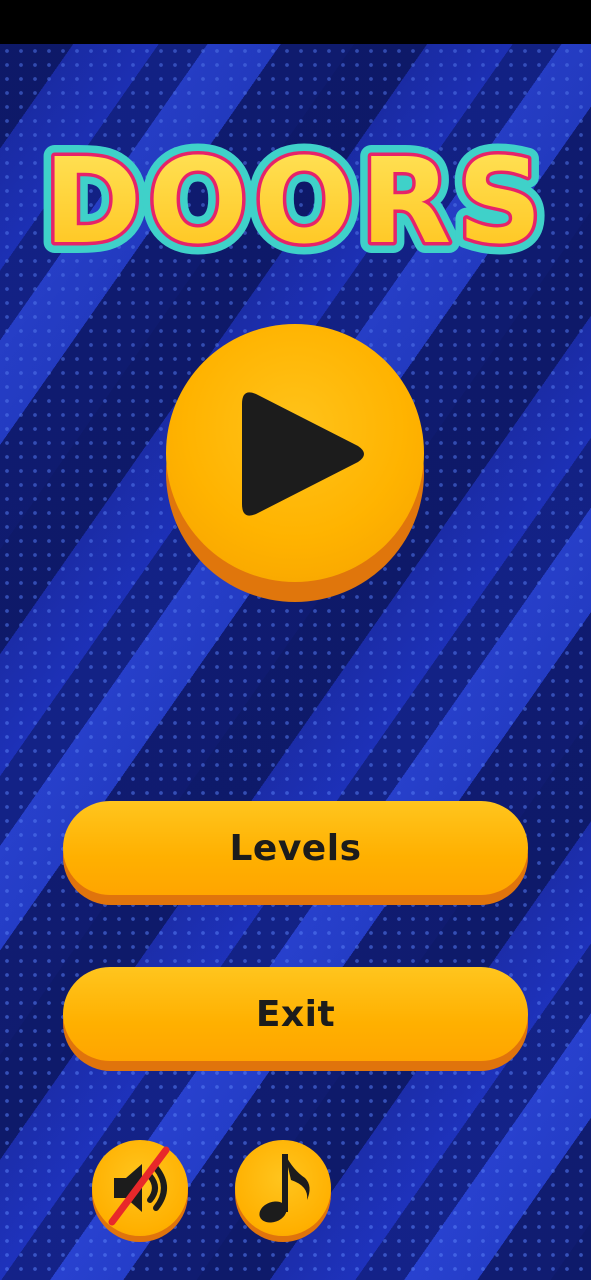  I want to click on music-note-icon, so click(284, 1188).